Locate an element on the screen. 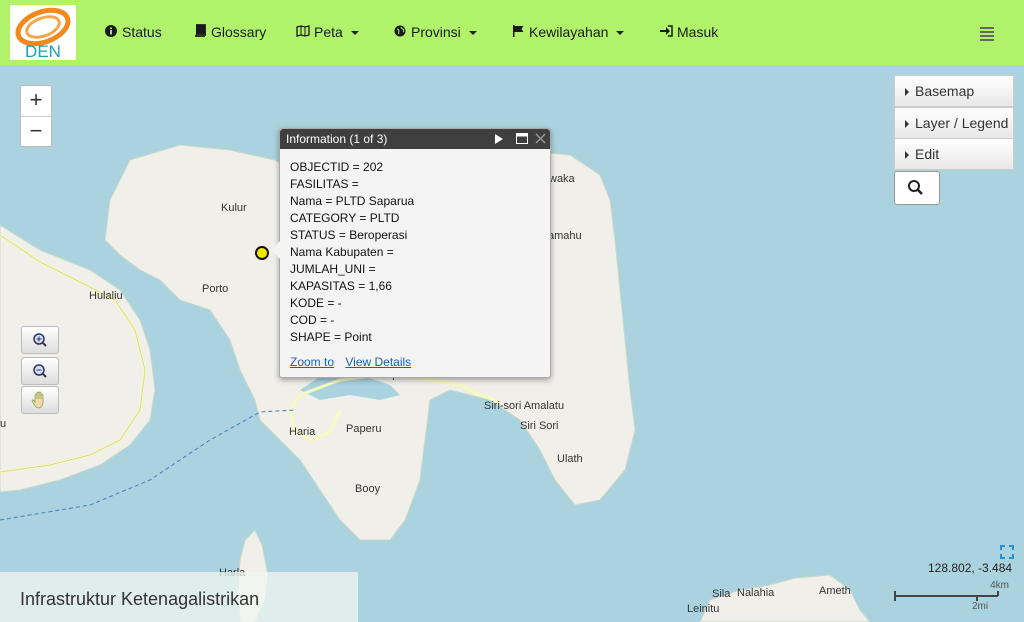 The height and width of the screenshot is (622, 1024). place-label: Siri-sori Amalatu is located at coordinates (524, 406).